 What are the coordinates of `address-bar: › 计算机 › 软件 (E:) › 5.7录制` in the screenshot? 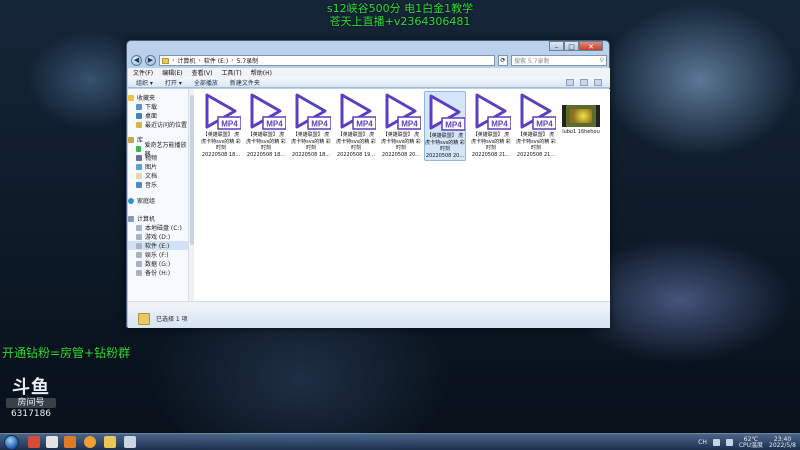 It's located at (327, 60).